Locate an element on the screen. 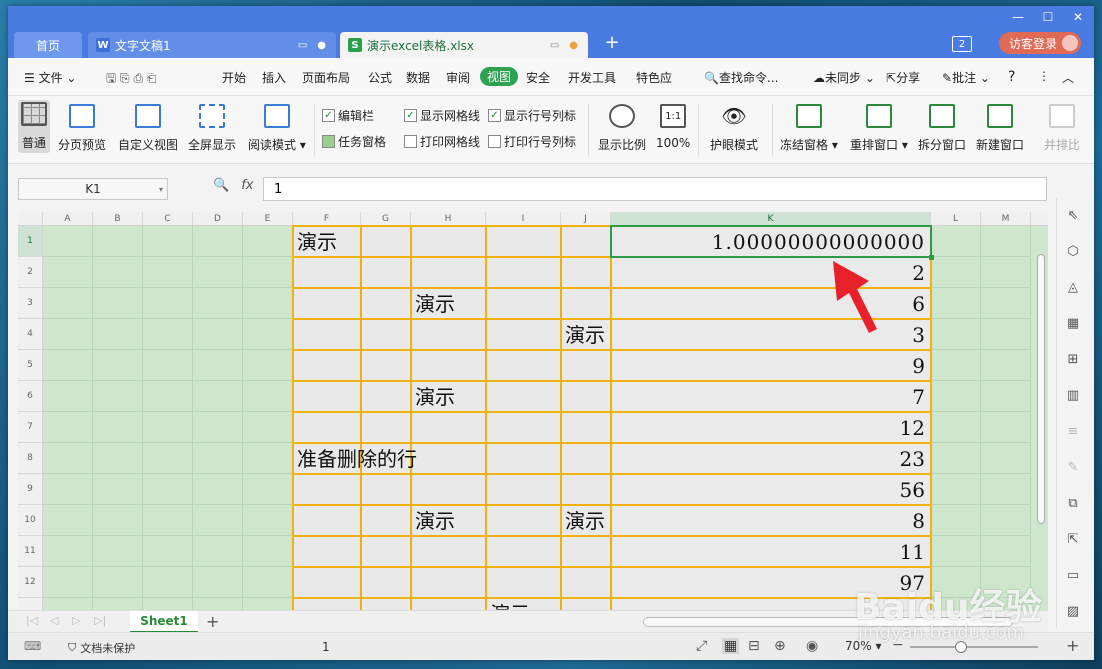 The height and width of the screenshot is (669, 1102). zoom-cell-icon: 🔍 is located at coordinates (221, 185).